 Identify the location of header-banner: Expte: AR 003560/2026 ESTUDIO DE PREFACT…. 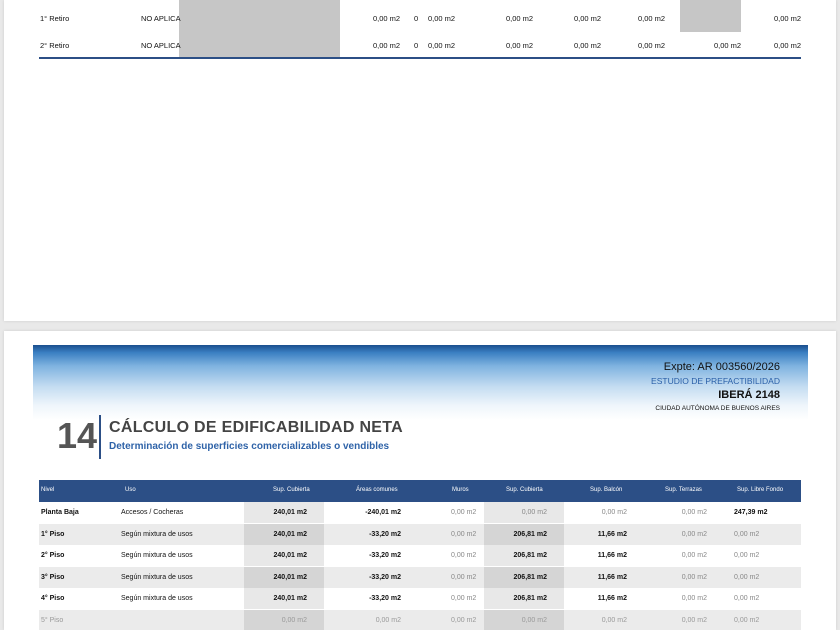
(420, 382).